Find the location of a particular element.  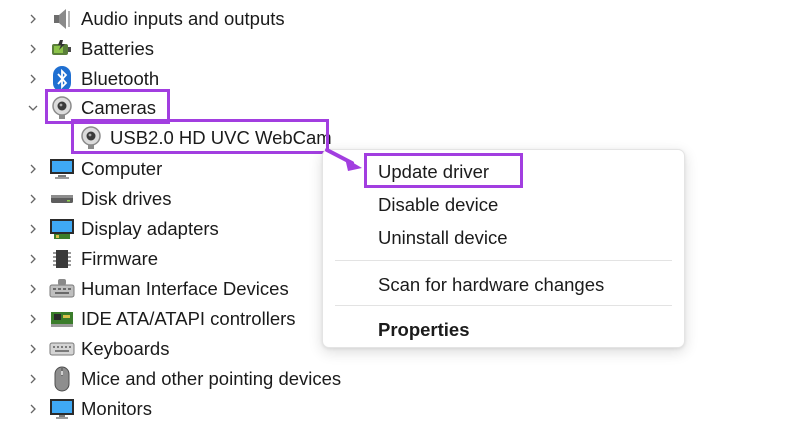

mouse-icon is located at coordinates (62, 379).